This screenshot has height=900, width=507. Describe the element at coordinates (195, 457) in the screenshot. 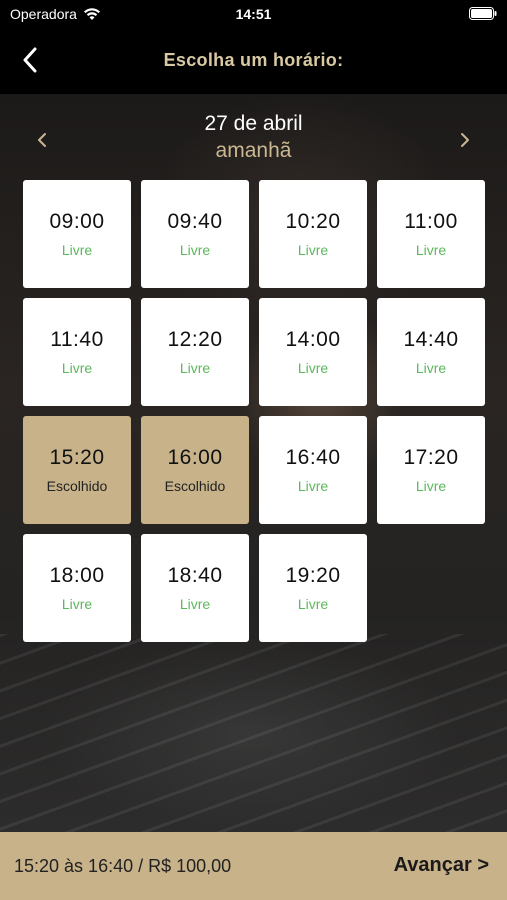

I see `slot-time: 16:00` at that location.